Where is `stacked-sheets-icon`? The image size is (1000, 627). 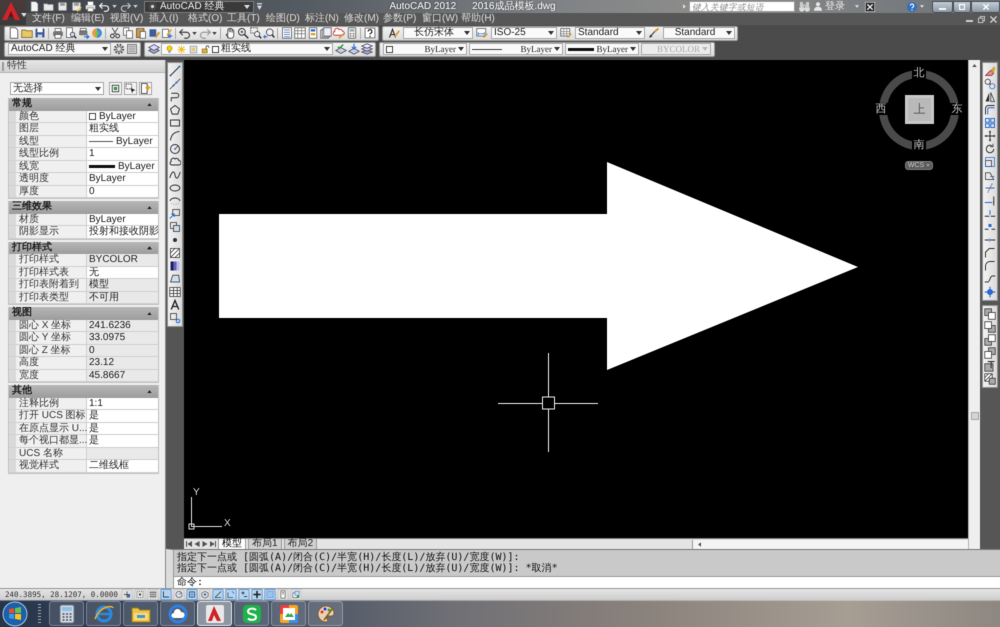 stacked-sheets-icon is located at coordinates (326, 33).